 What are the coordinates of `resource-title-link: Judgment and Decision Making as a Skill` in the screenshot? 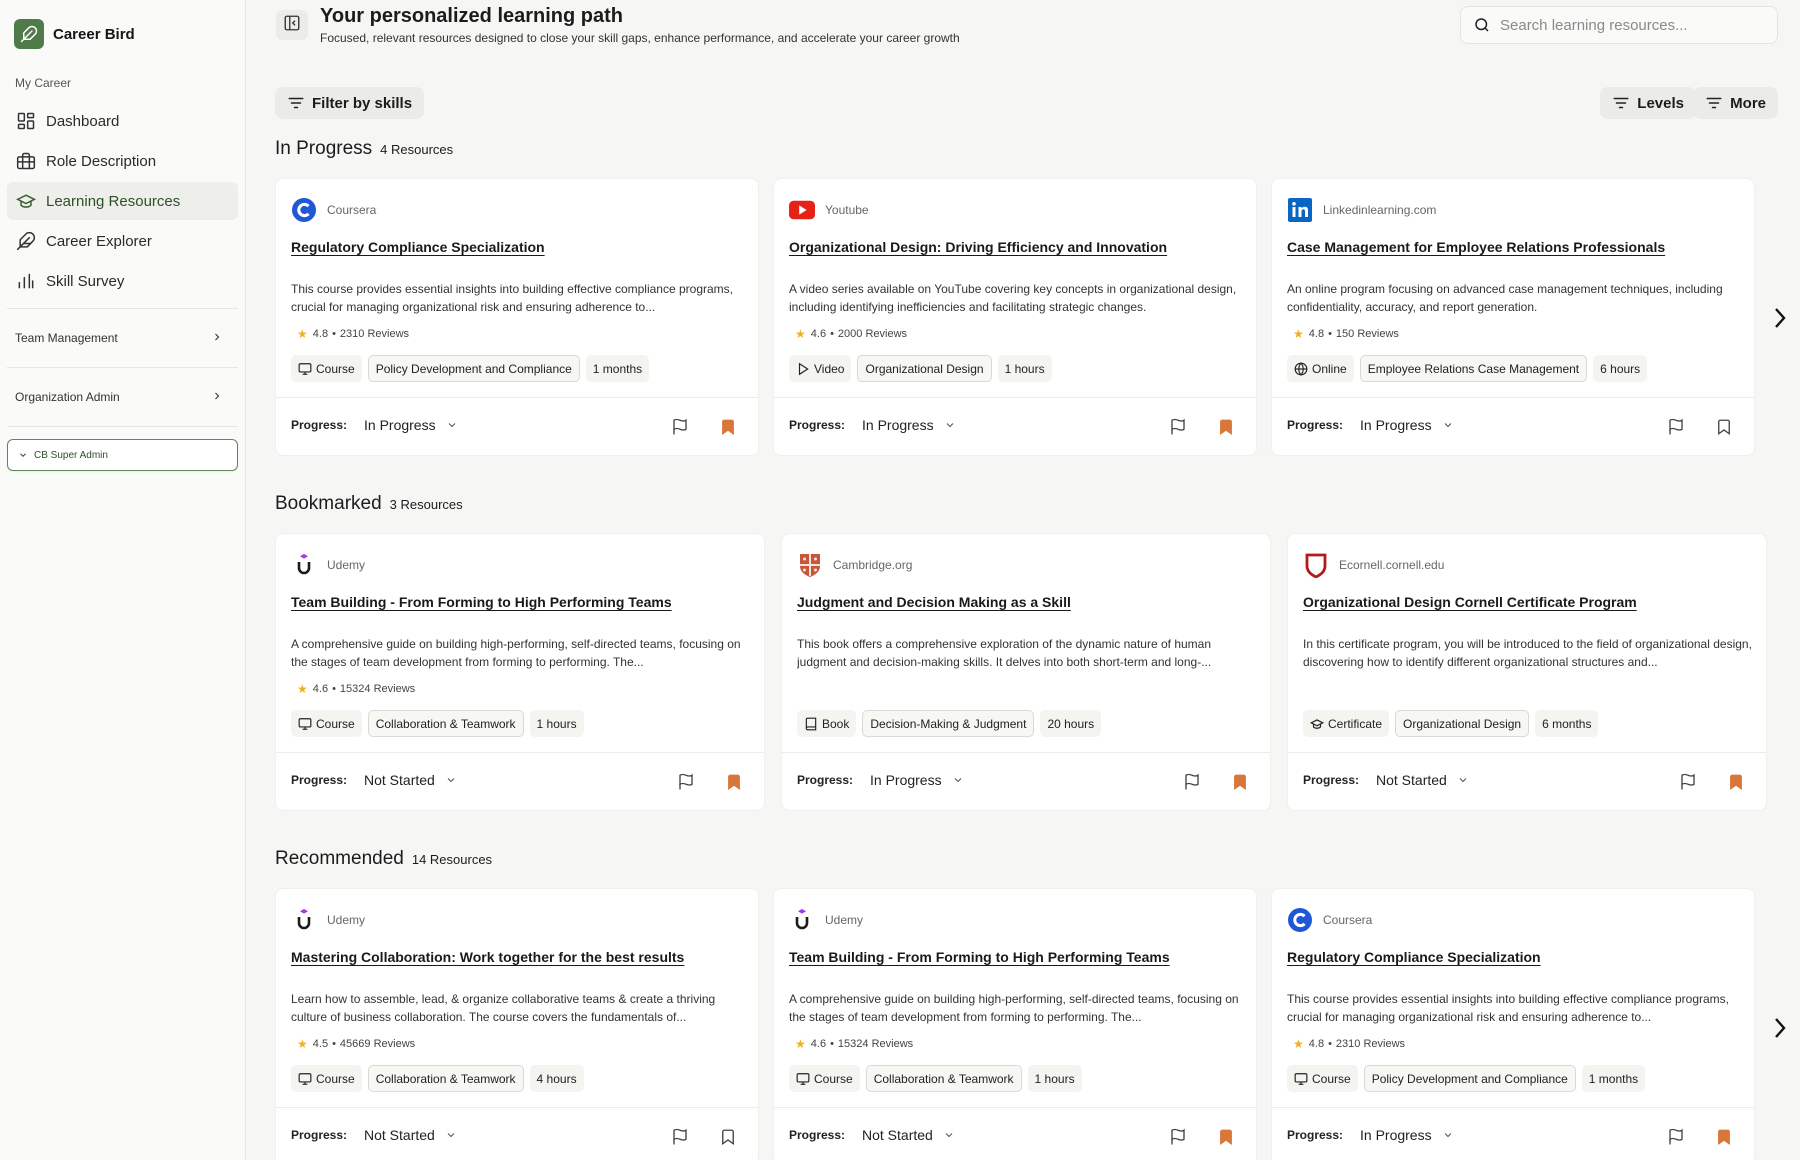 It's located at (934, 602).